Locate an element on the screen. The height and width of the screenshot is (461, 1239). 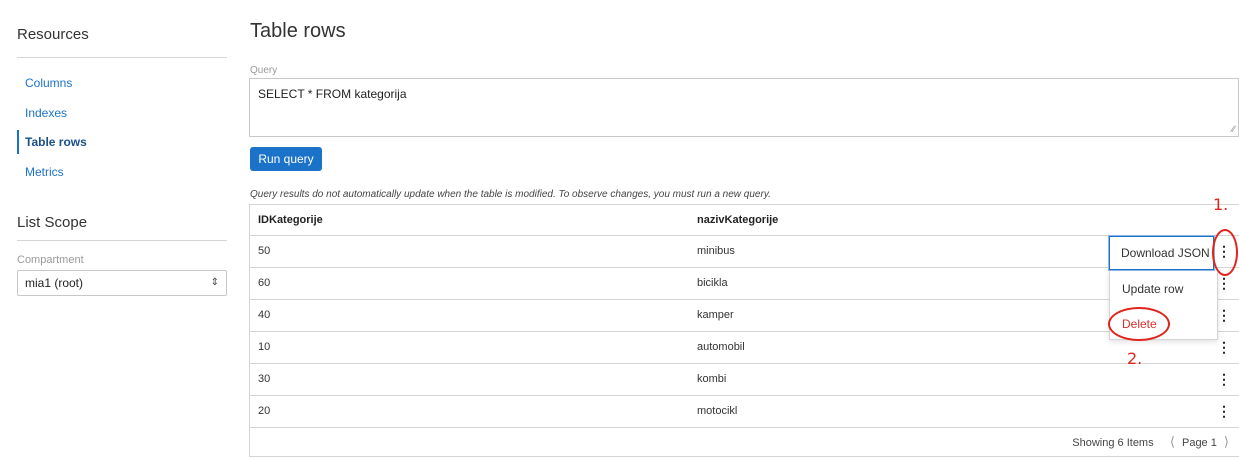
cell-name: kamper is located at coordinates (715, 315).